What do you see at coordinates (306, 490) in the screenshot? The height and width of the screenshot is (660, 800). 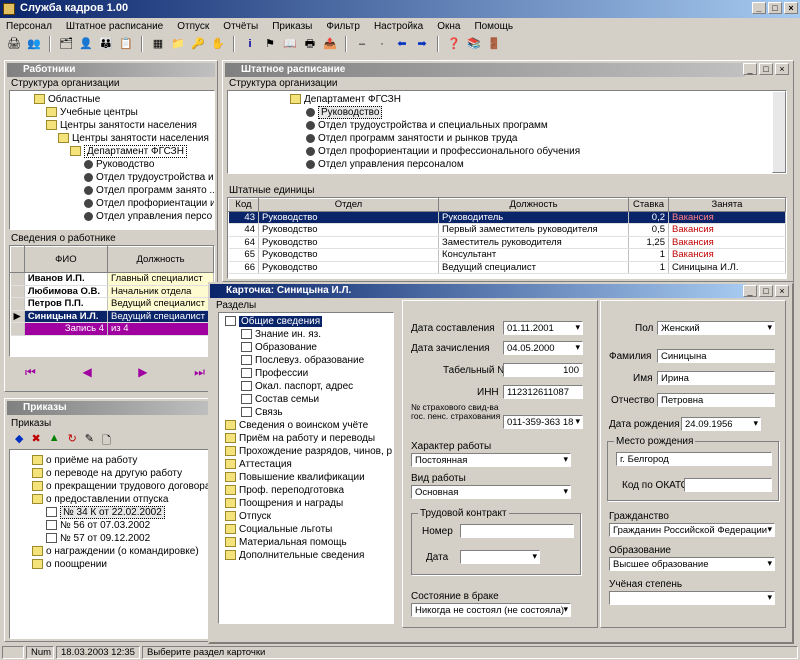 I see `section-retraining: Проф. переподготовка` at bounding box center [306, 490].